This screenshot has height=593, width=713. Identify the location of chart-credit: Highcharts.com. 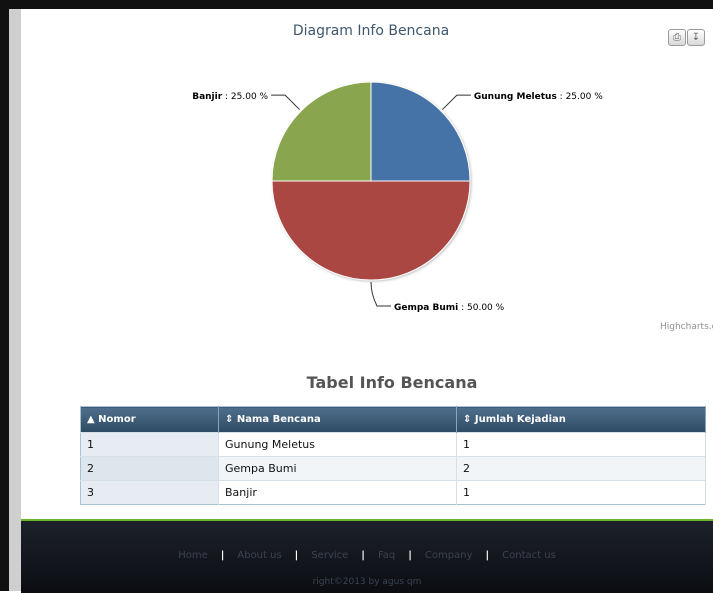
(686, 327).